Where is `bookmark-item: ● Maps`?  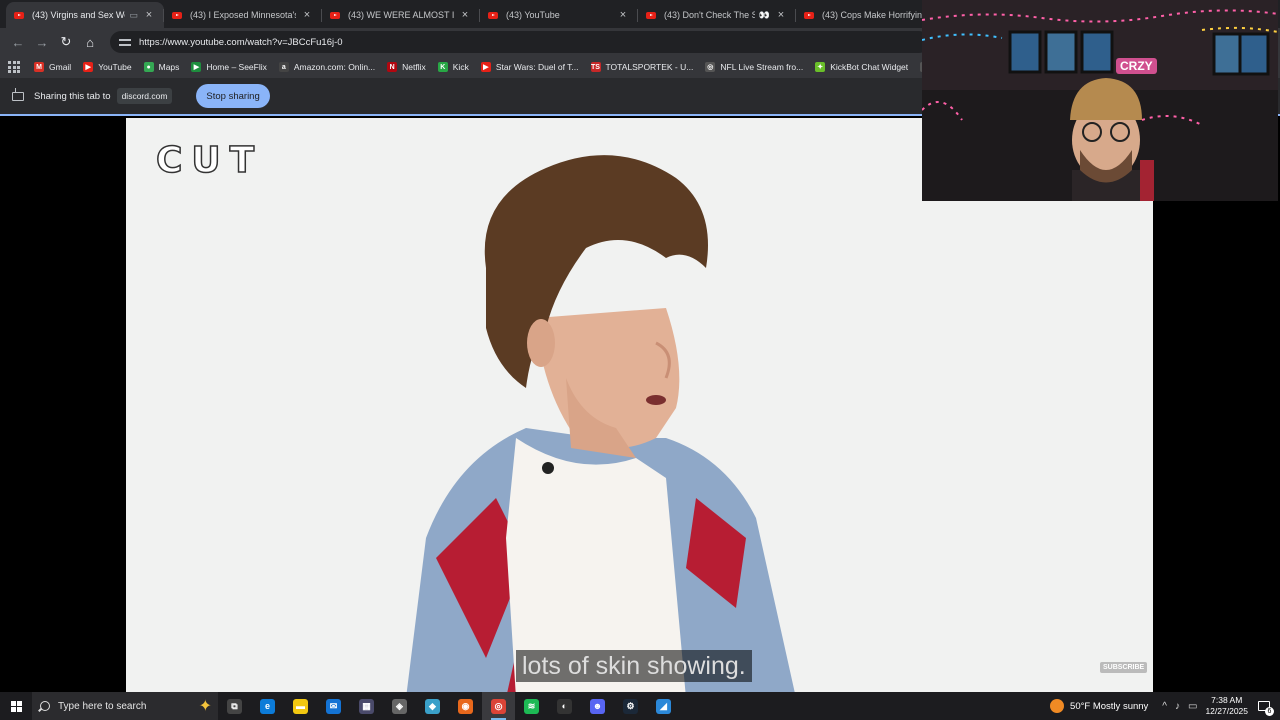
bookmark-item: ● Maps is located at coordinates (161, 67).